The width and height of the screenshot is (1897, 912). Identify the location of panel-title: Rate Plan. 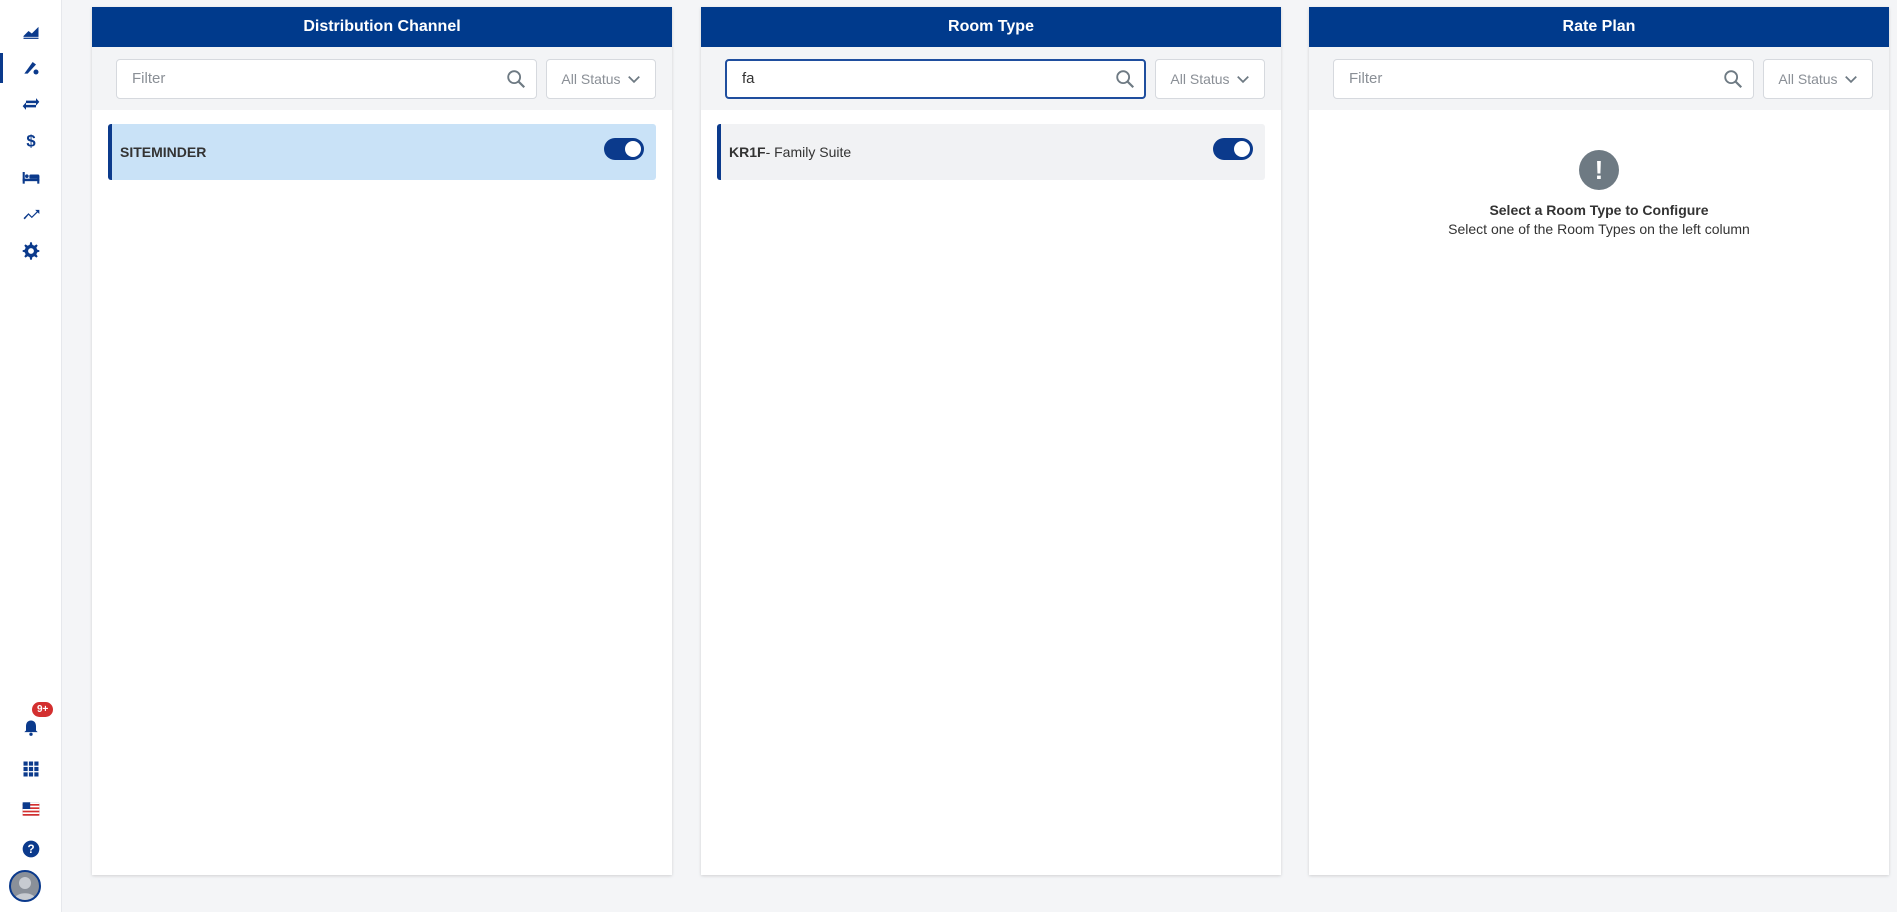
(1599, 27).